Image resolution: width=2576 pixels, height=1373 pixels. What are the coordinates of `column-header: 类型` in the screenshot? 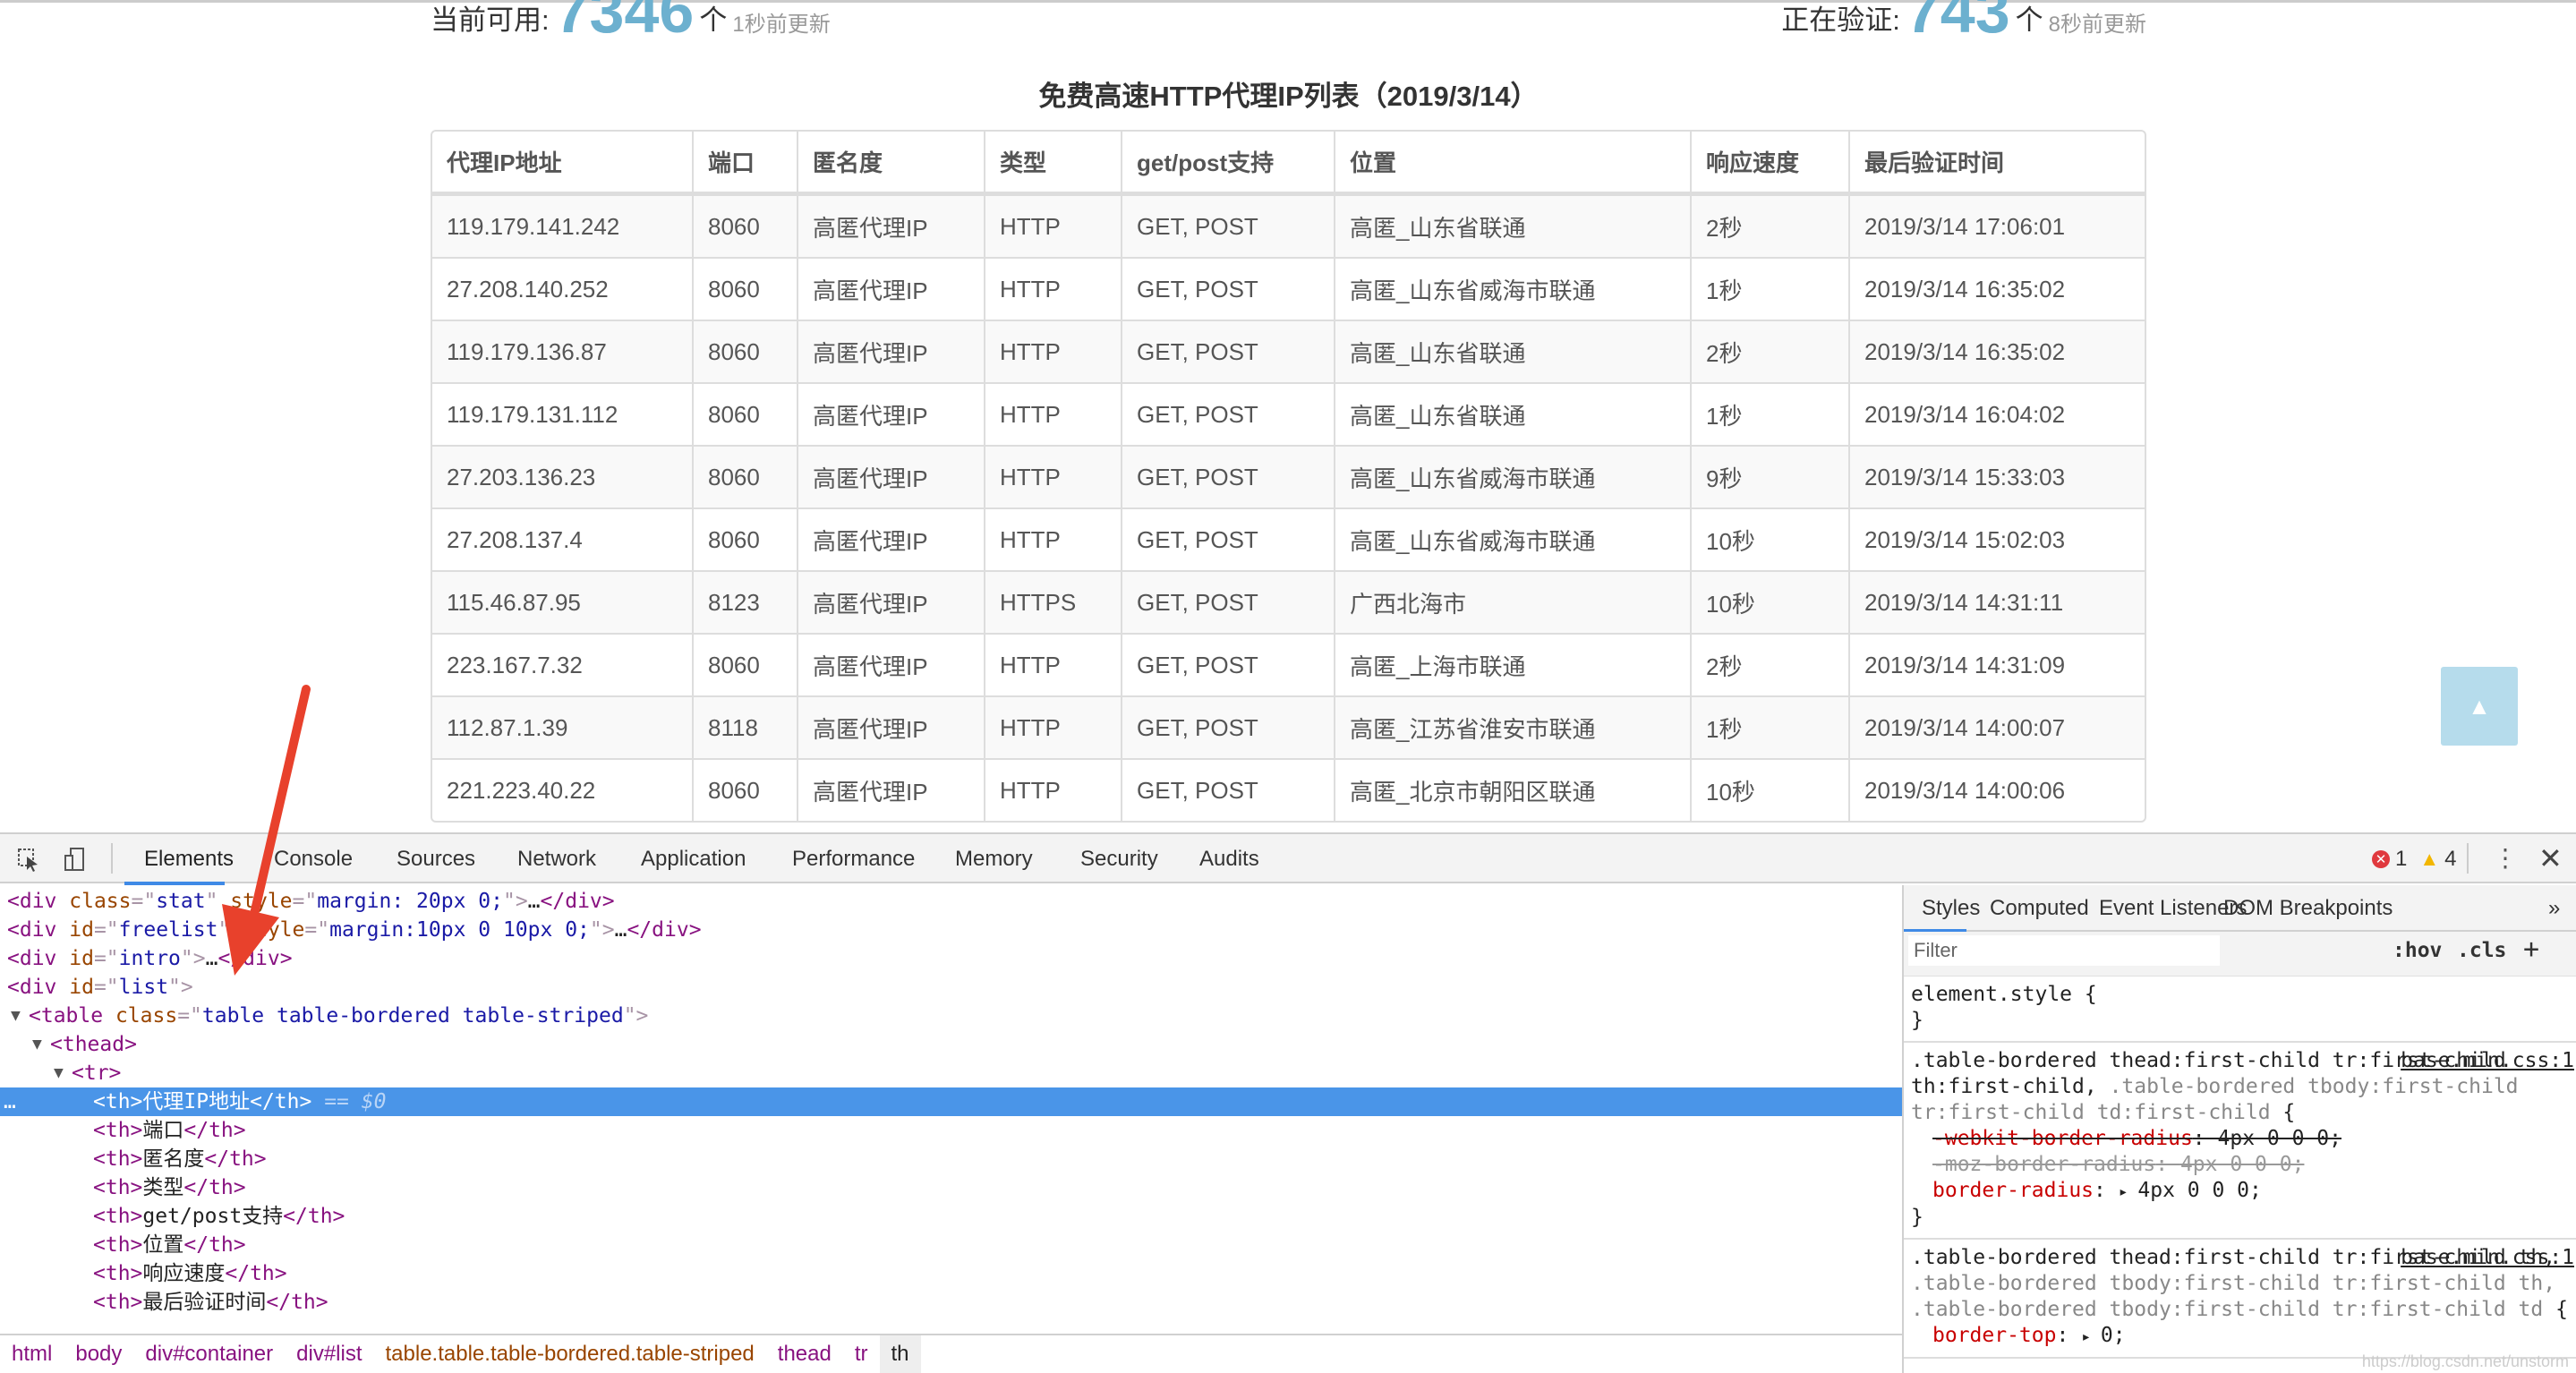 It's located at (1052, 163).